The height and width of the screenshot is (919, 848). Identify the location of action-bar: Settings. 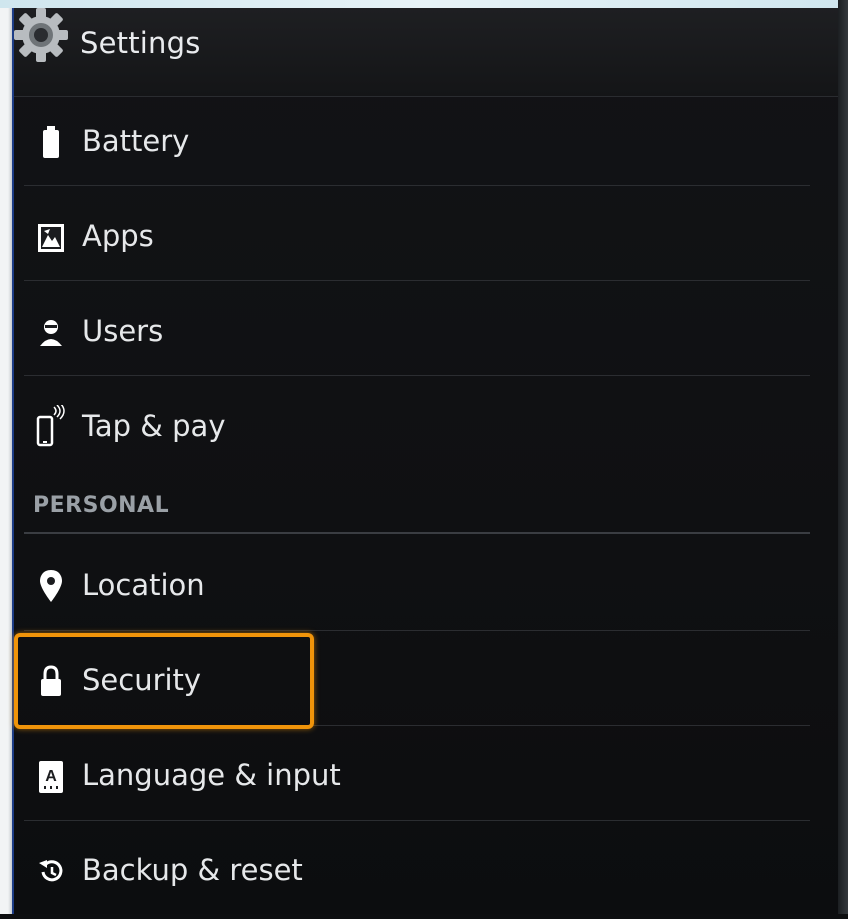
(426, 52).